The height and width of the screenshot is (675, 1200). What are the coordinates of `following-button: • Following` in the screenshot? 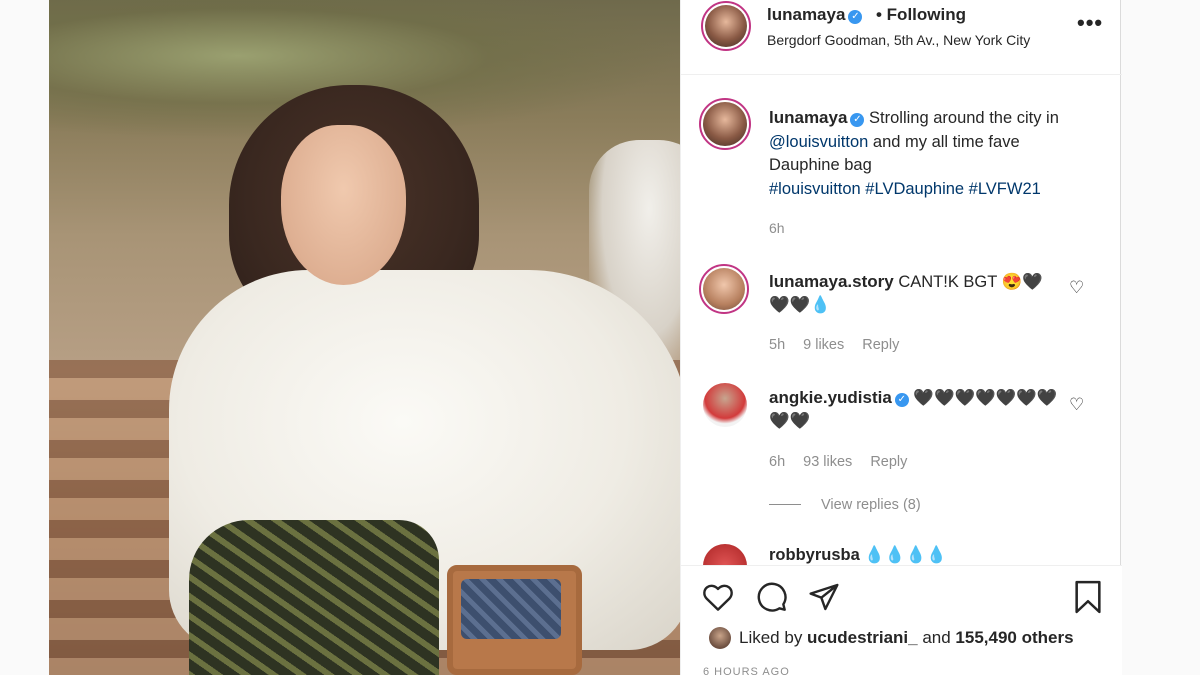 It's located at (921, 15).